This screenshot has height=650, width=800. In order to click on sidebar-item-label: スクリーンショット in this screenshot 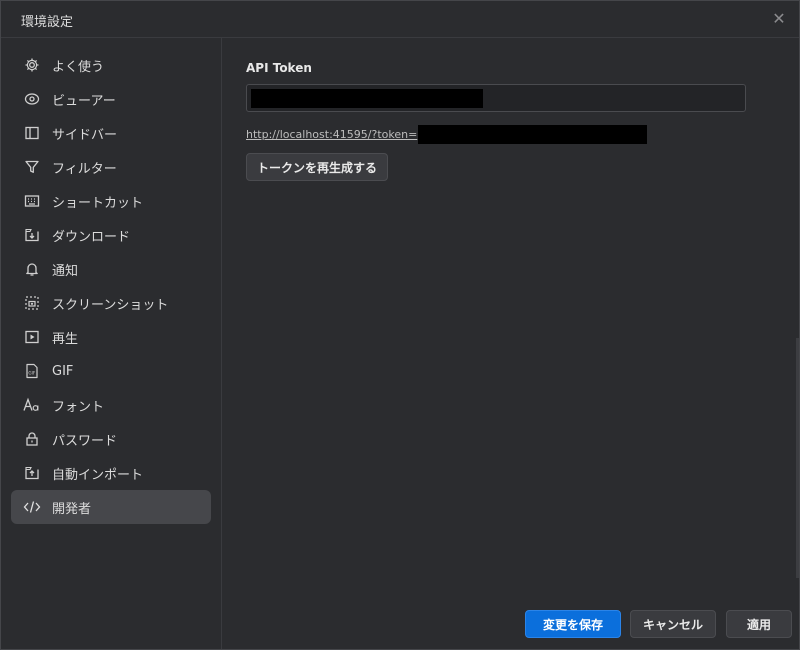, I will do `click(110, 305)`.